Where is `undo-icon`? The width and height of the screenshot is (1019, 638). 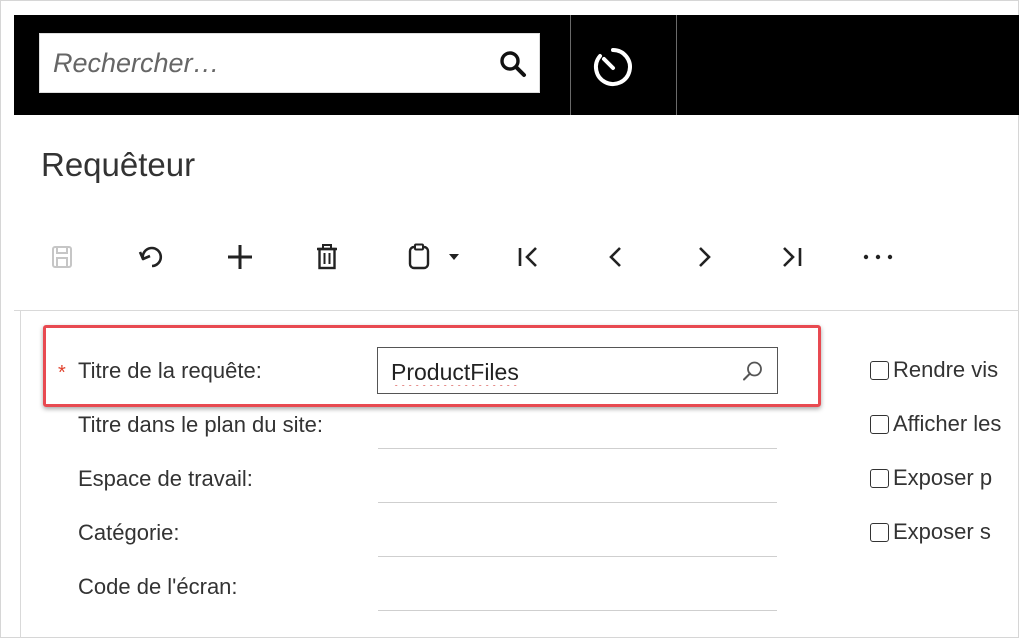
undo-icon is located at coordinates (150, 257).